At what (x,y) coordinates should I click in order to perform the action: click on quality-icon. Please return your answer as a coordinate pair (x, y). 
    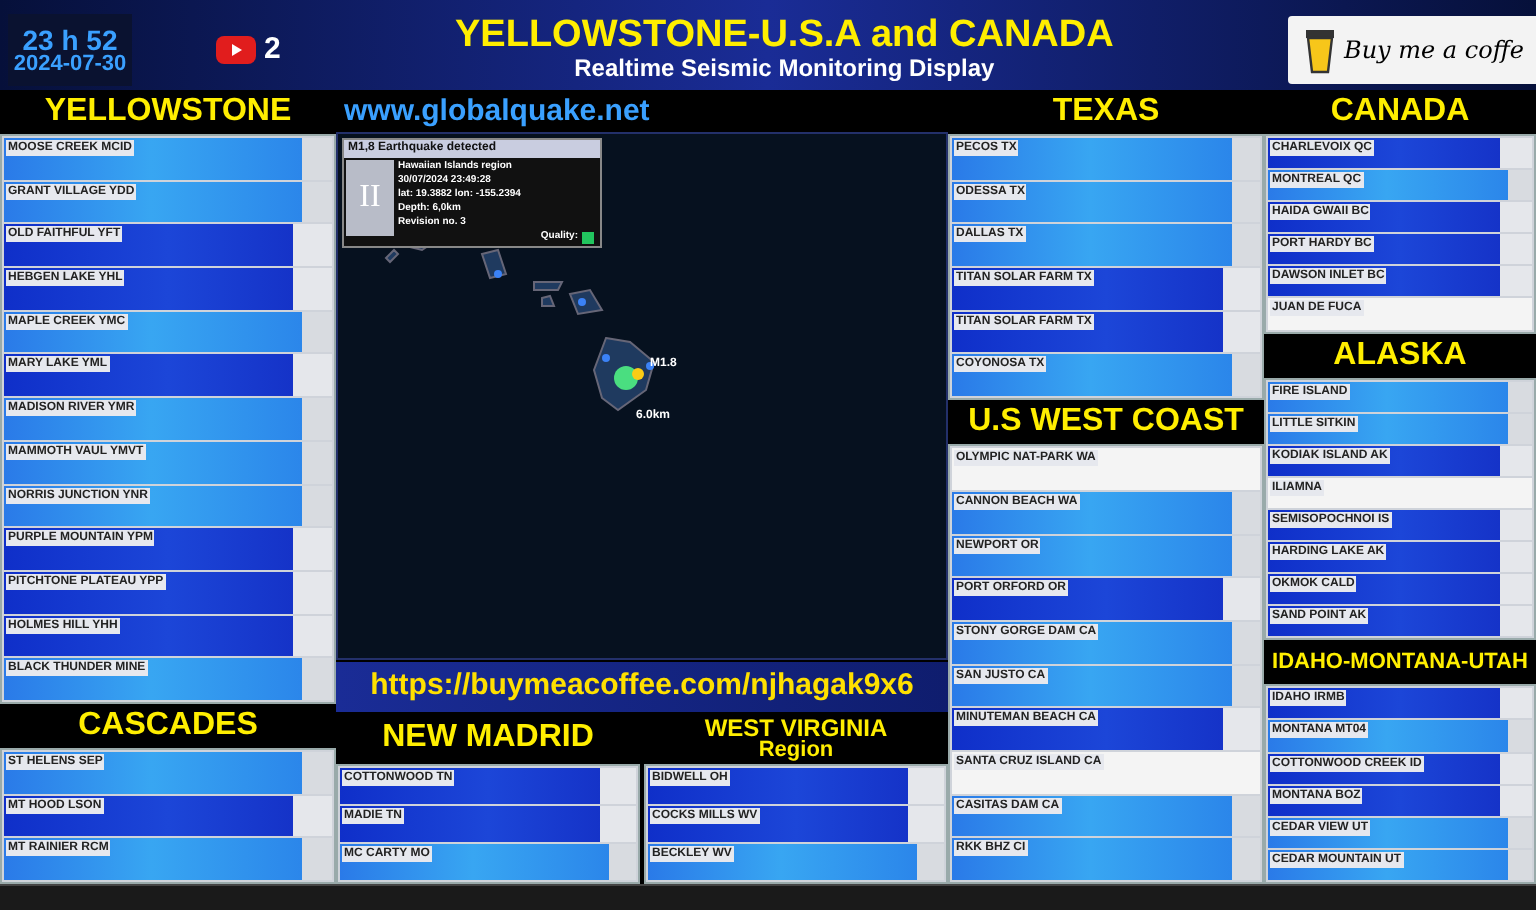
    Looking at the image, I should click on (588, 237).